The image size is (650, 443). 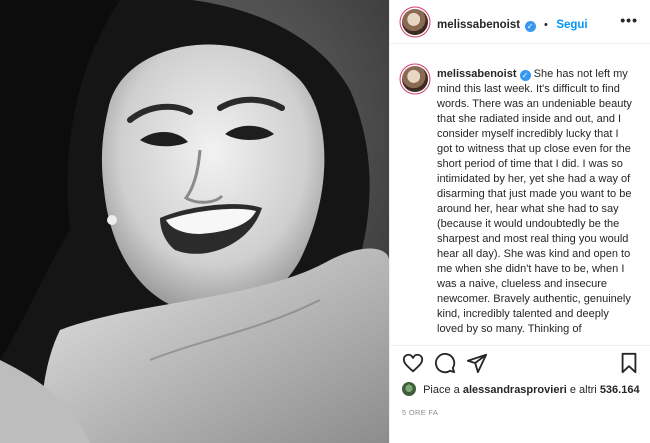 What do you see at coordinates (520, 364) in the screenshot?
I see `action-bar` at bounding box center [520, 364].